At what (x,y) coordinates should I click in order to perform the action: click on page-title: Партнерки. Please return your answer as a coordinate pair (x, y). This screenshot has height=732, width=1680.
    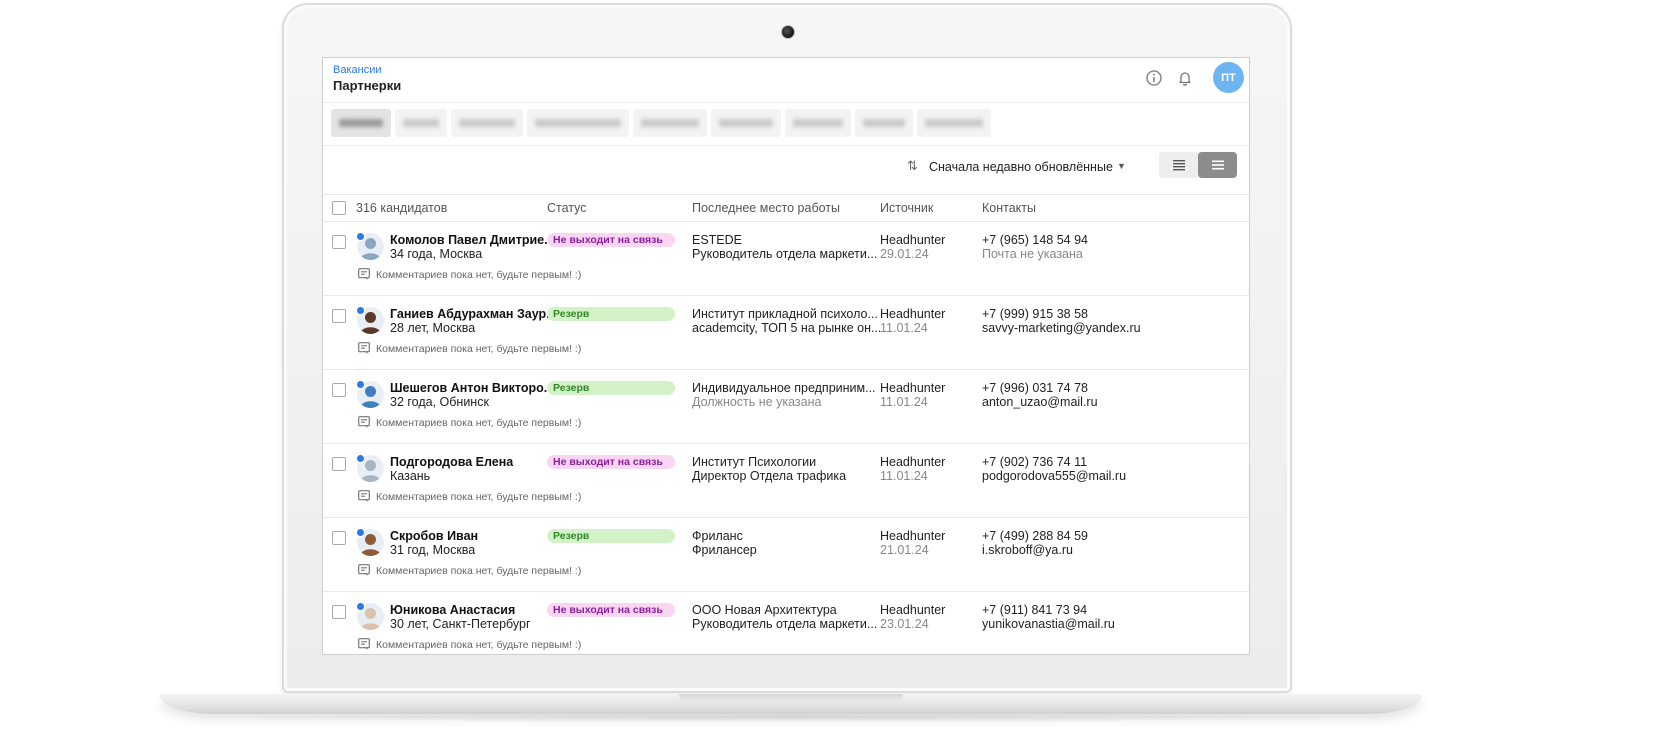
    Looking at the image, I should click on (367, 85).